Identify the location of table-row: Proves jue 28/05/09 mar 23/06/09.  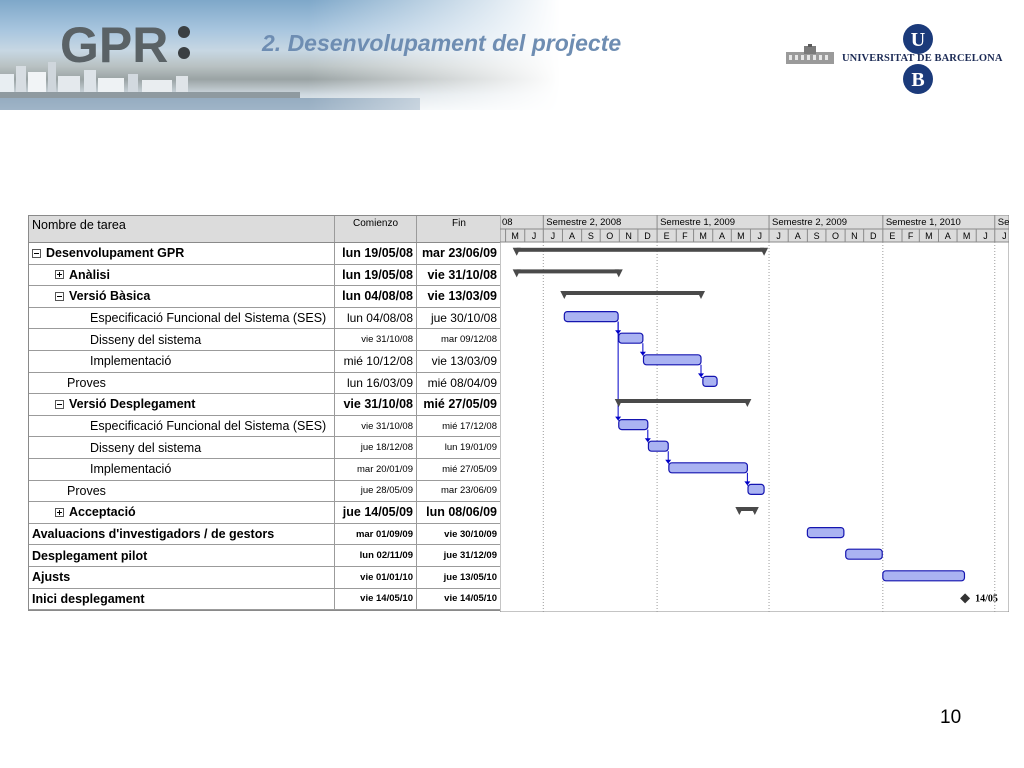
(265, 491).